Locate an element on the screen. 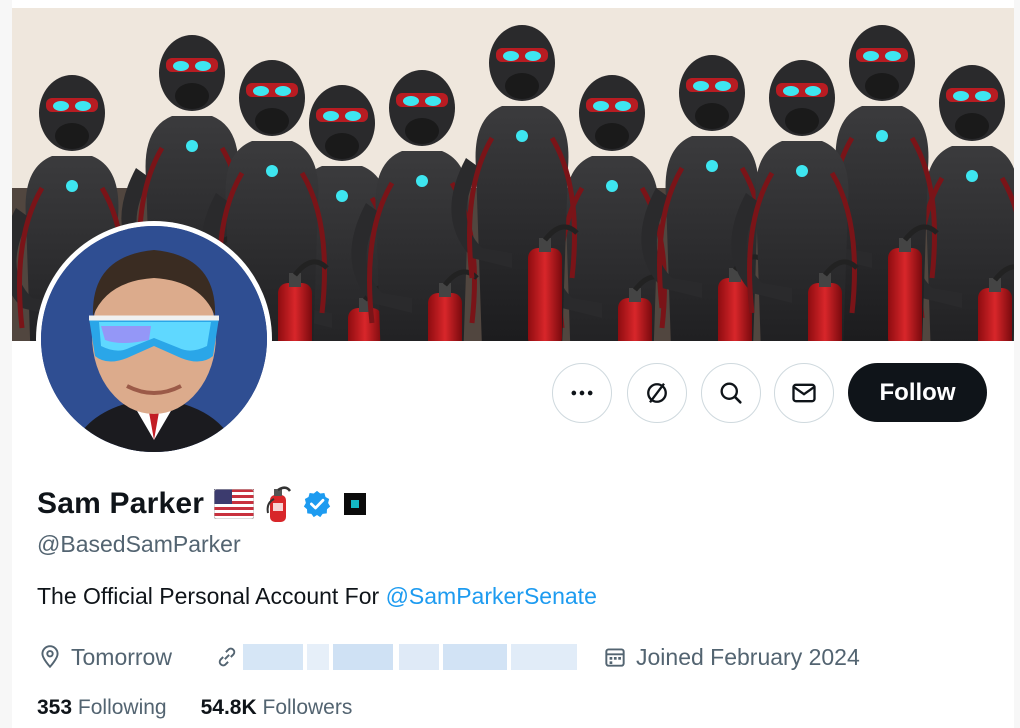 Image resolution: width=1020 pixels, height=728 pixels. link-icon is located at coordinates (227, 657).